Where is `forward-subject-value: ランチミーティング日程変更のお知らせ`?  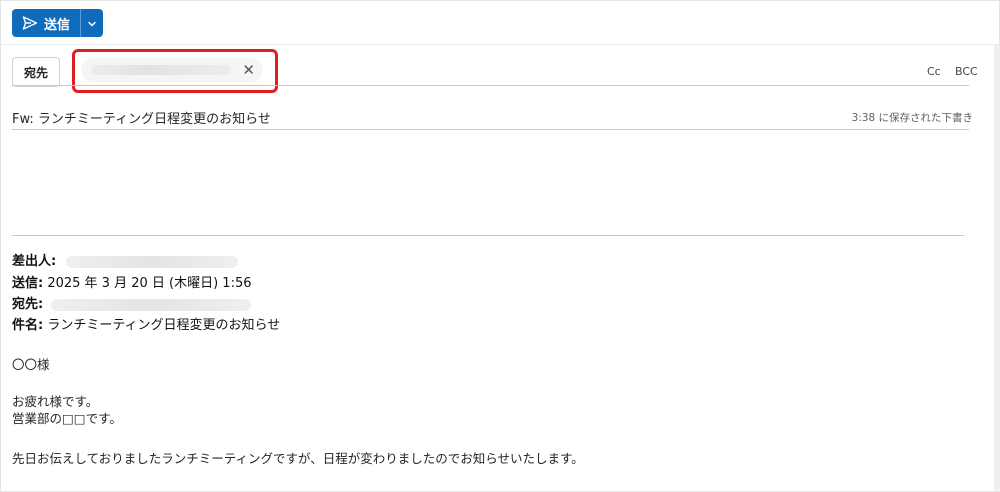 forward-subject-value: ランチミーティング日程変更のお知らせ is located at coordinates (162, 325).